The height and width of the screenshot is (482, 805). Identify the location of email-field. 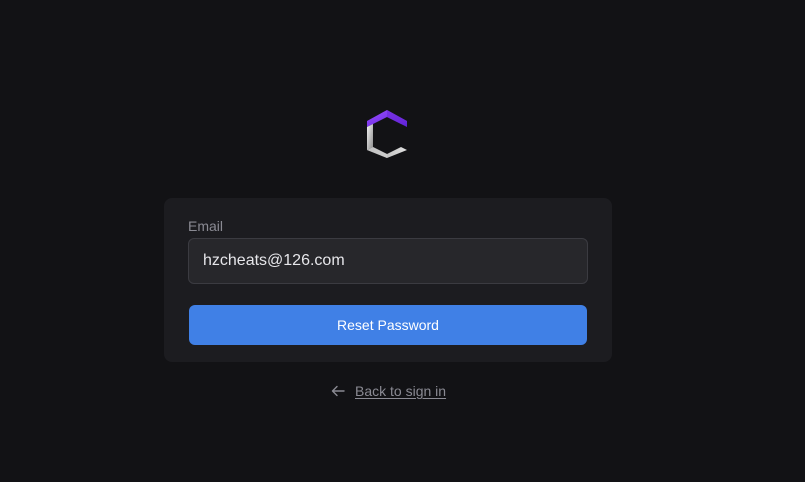
(388, 261).